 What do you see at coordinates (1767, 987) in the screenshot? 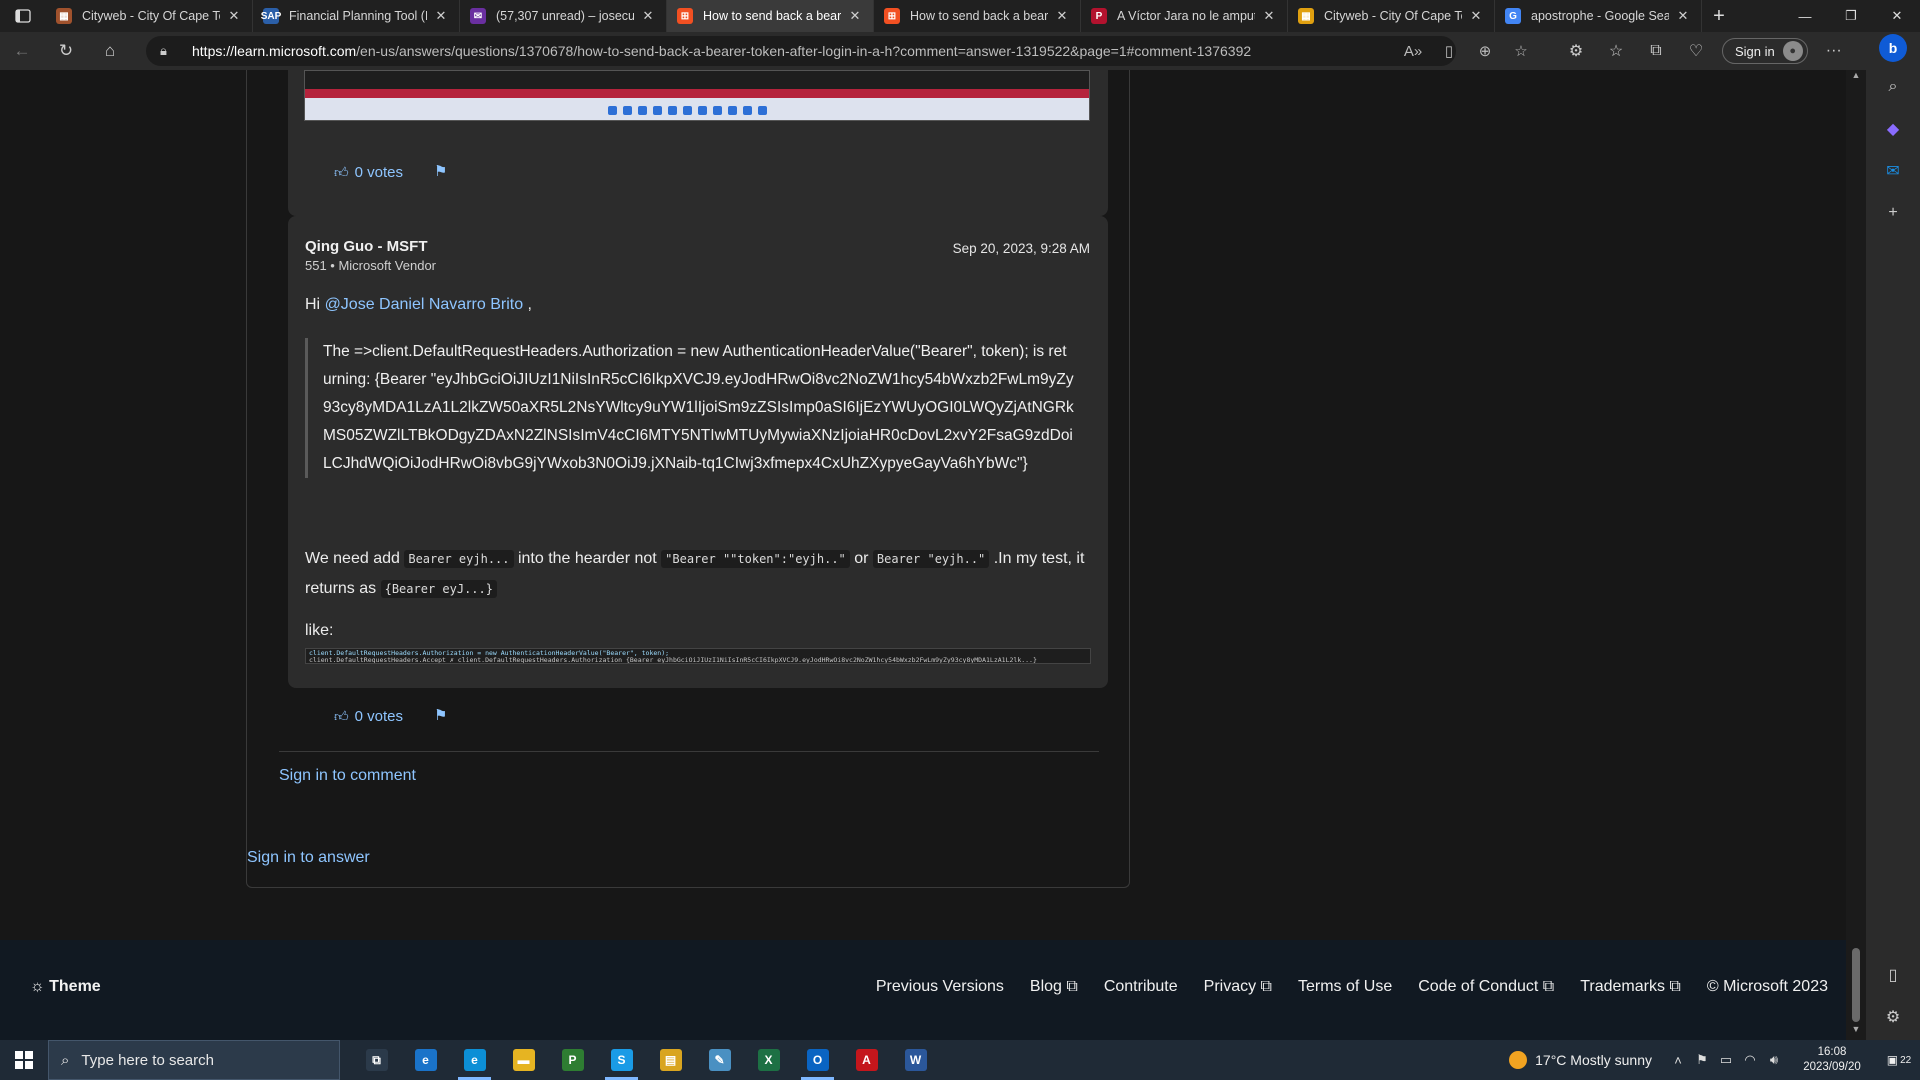
I see `footer-link: © Microsoft 2023` at bounding box center [1767, 987].